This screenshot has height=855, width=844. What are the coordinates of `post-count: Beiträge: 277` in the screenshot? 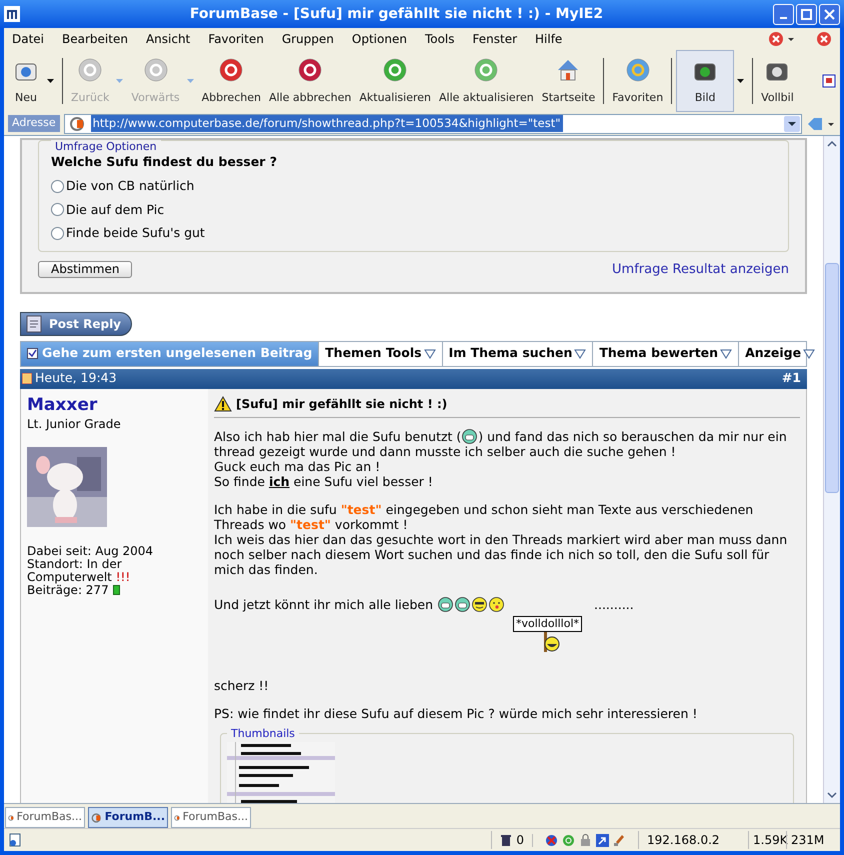 It's located at (68, 590).